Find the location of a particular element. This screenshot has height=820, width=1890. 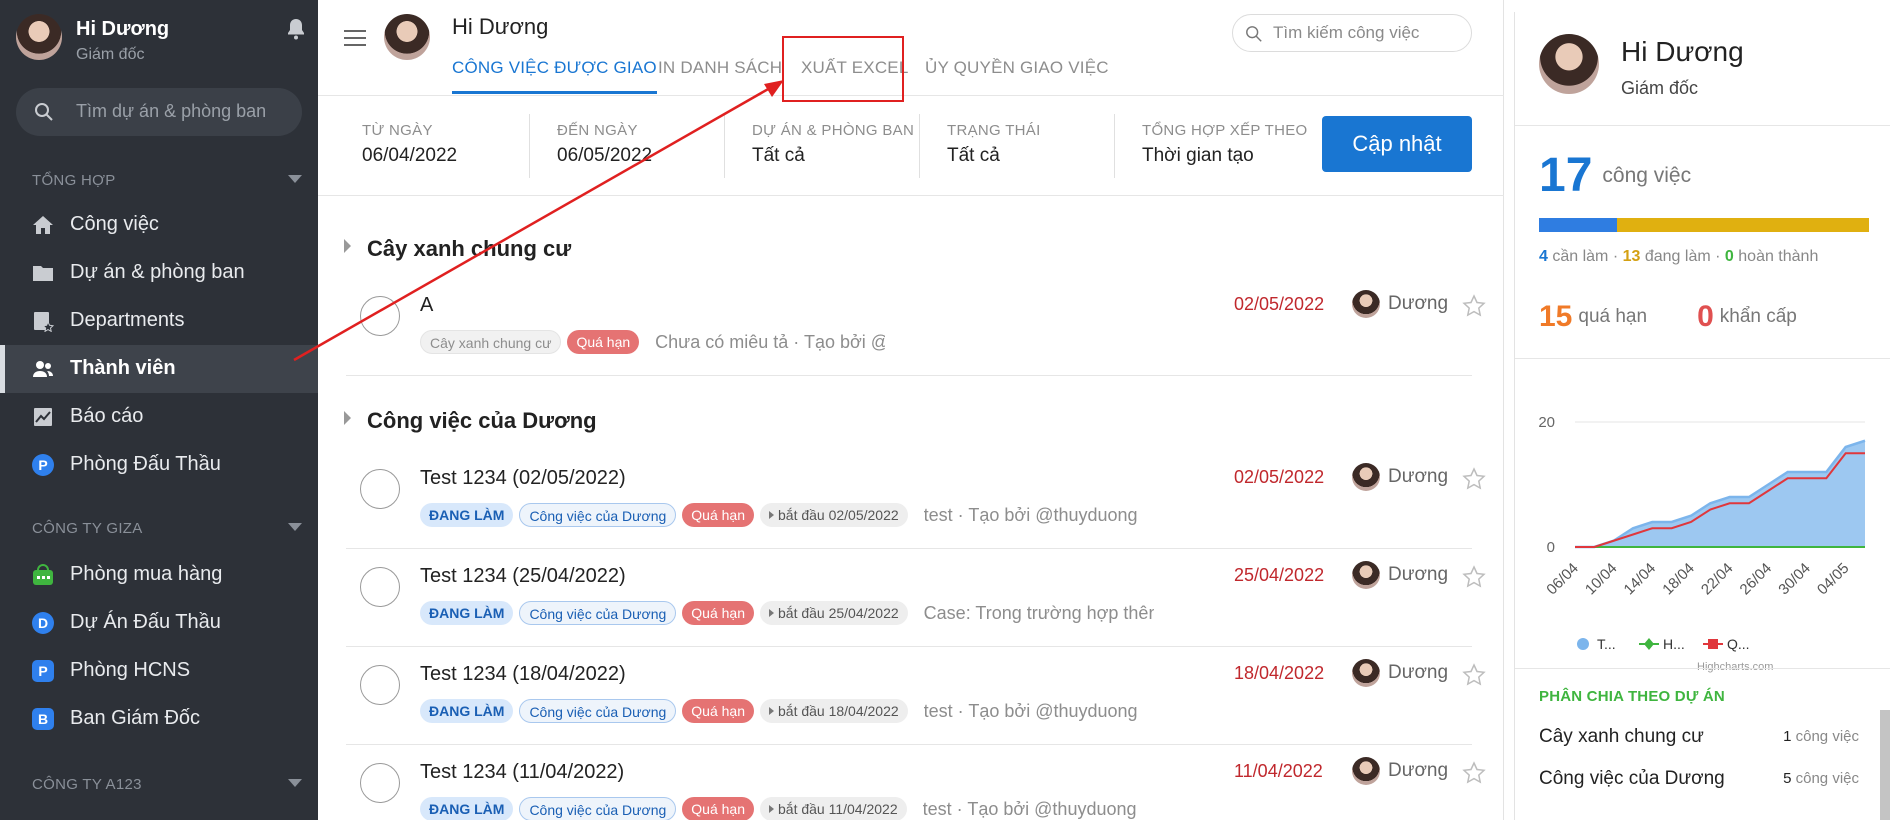

project-row: Công việc của Dương 5 công việc is located at coordinates (1699, 783).